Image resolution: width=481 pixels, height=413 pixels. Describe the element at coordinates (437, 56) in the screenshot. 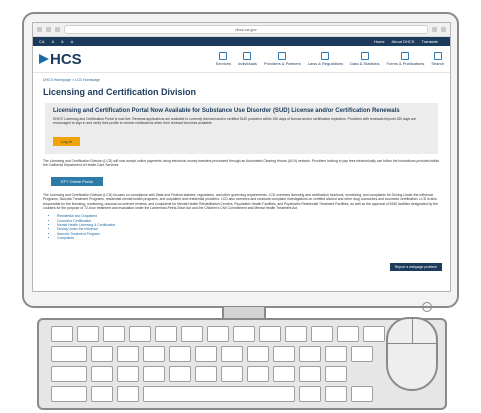

I see `search-icon` at that location.